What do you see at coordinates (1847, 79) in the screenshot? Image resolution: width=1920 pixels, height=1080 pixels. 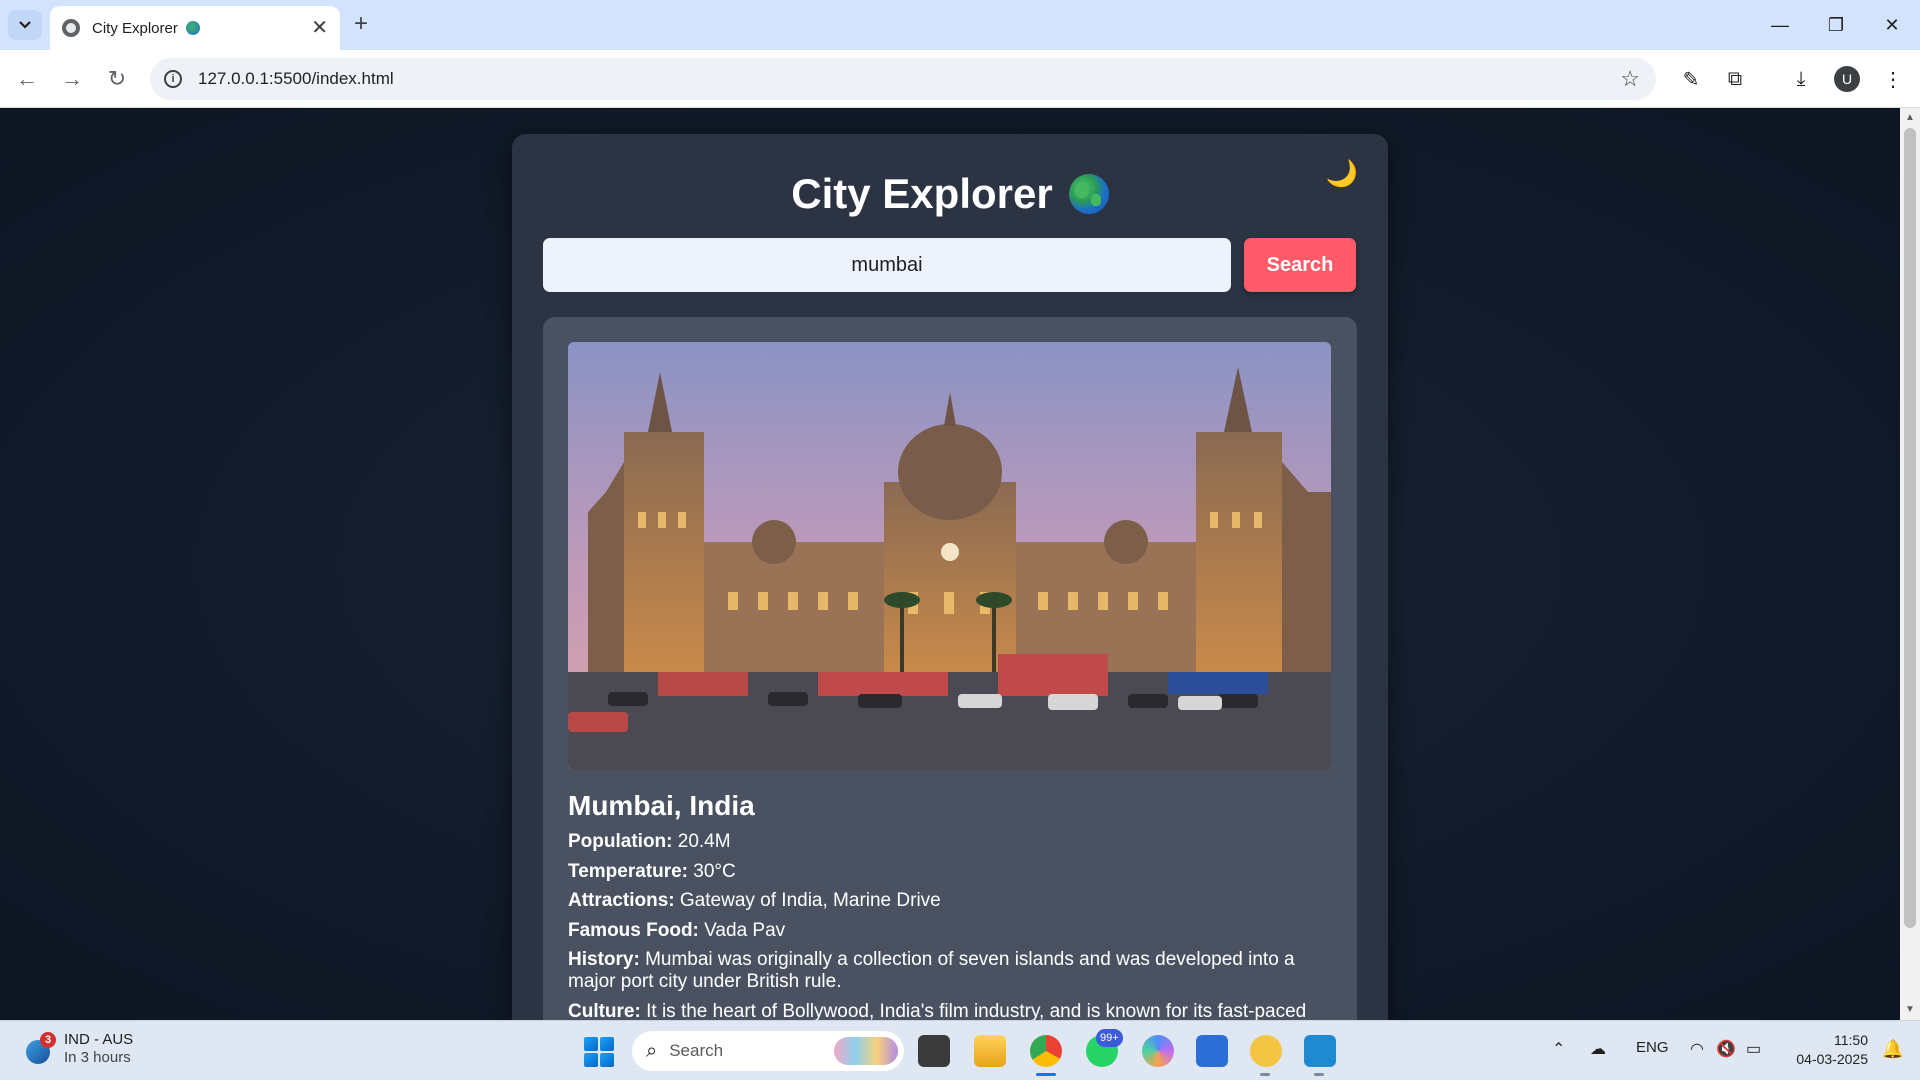 I see `profile-avatar: U` at bounding box center [1847, 79].